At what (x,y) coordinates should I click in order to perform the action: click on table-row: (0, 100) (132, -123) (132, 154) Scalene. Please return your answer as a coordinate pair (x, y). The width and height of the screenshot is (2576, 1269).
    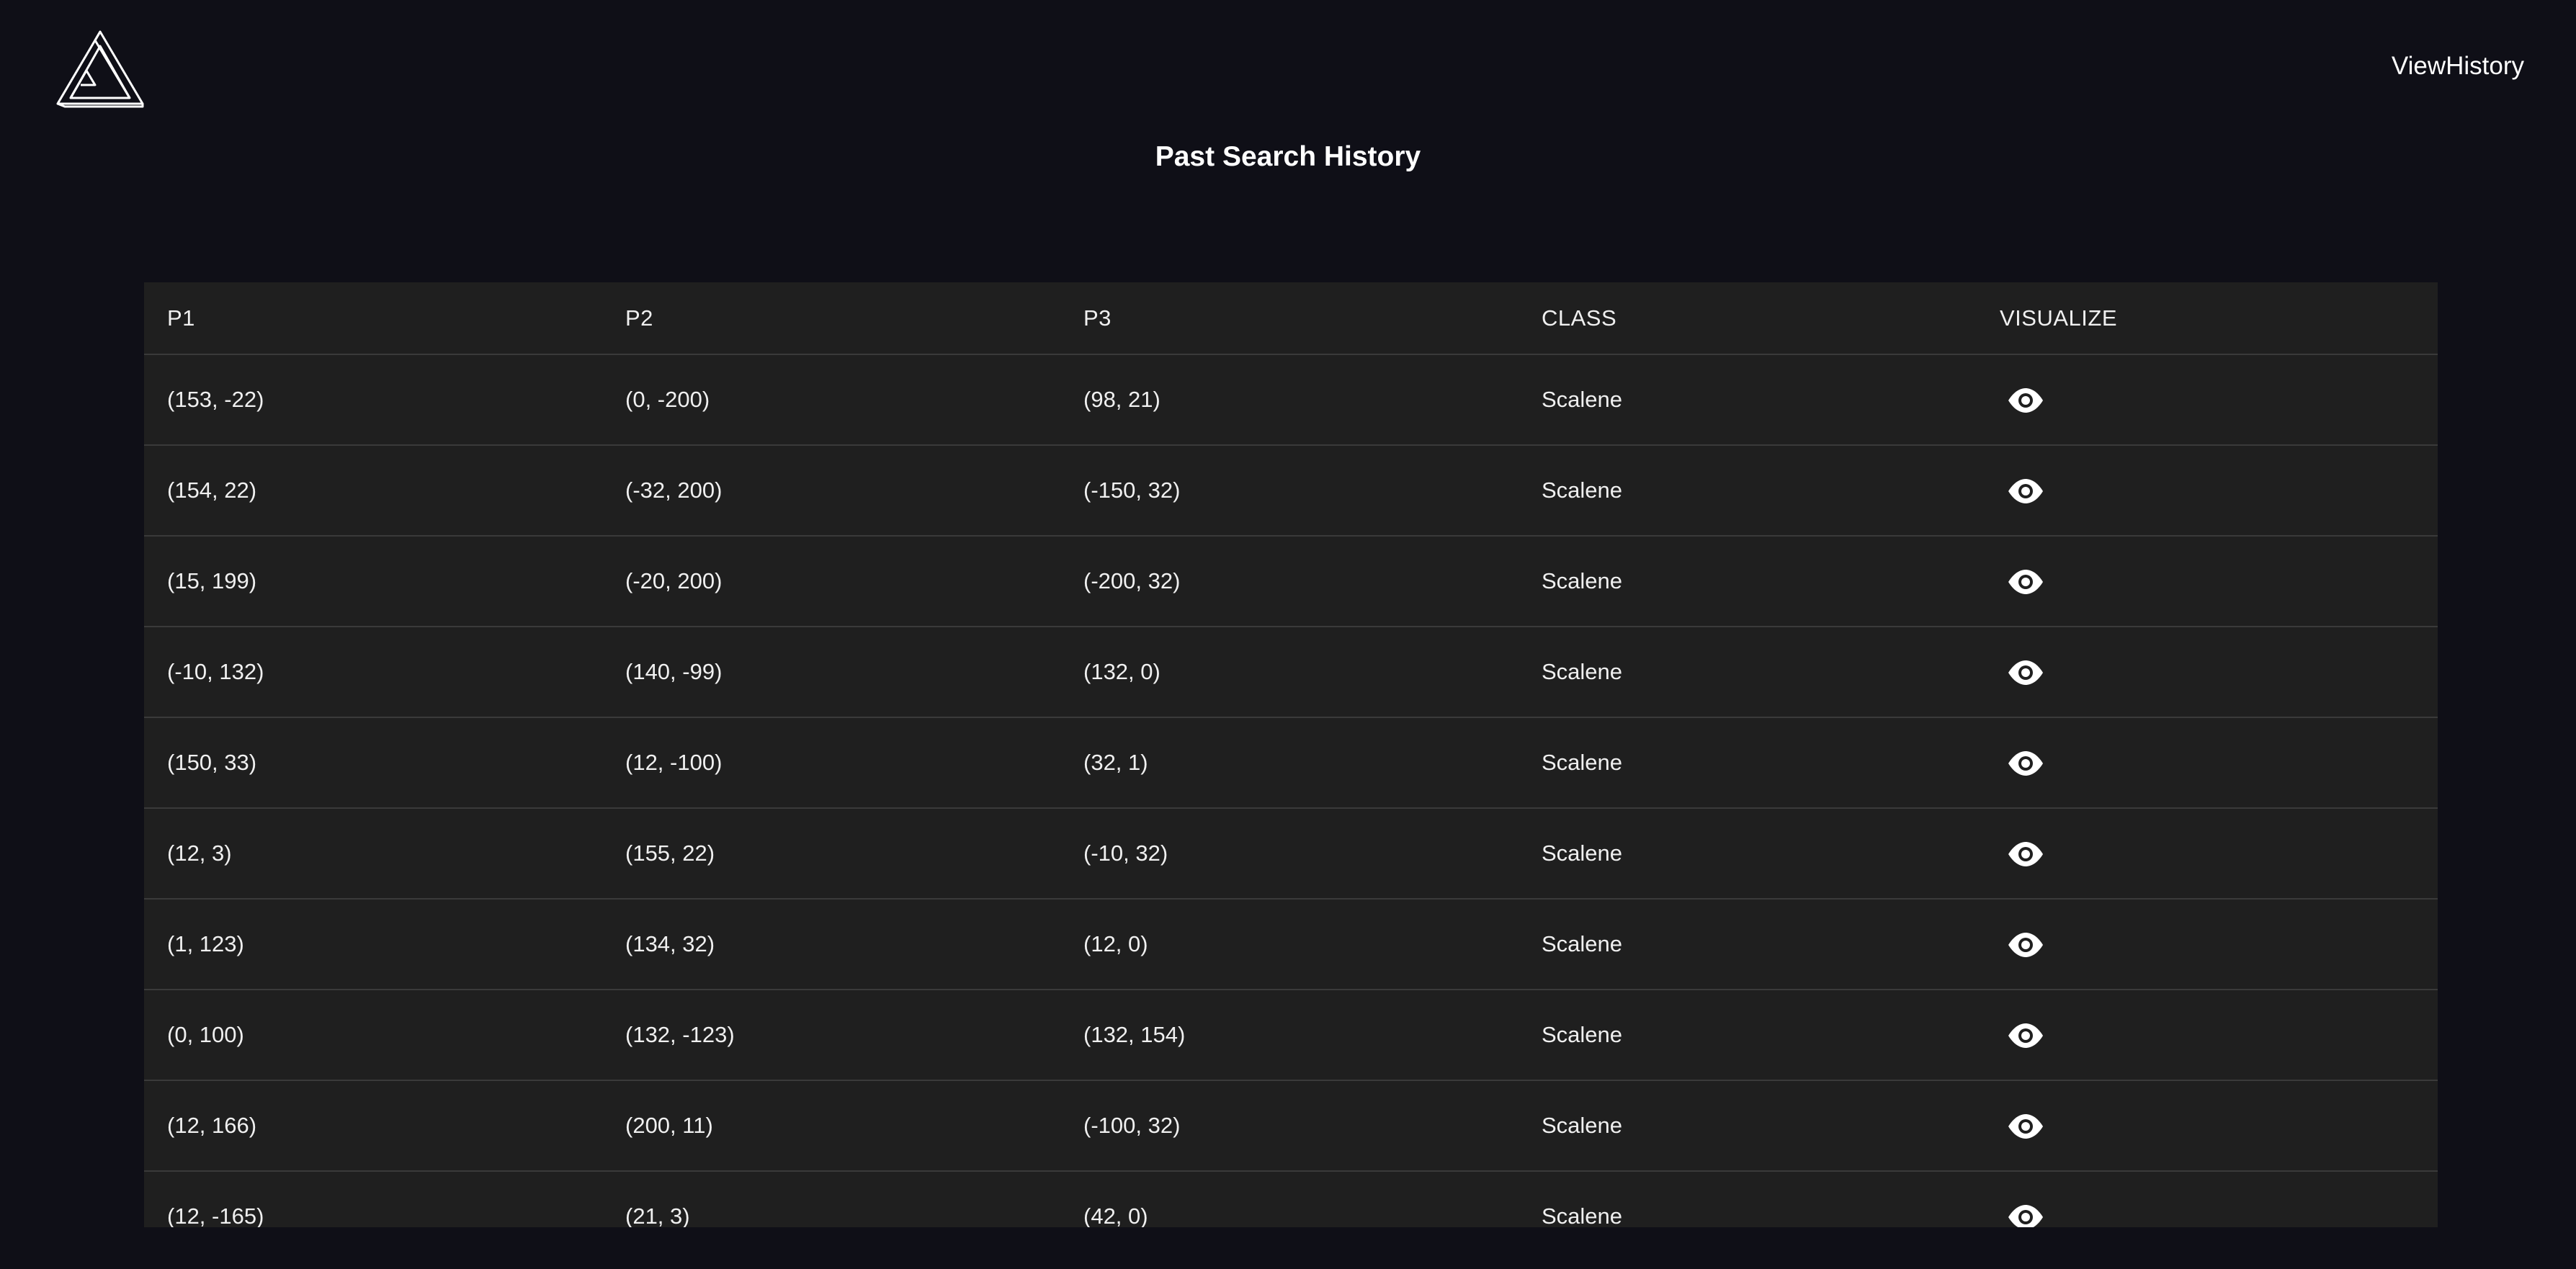
    Looking at the image, I should click on (1291, 1035).